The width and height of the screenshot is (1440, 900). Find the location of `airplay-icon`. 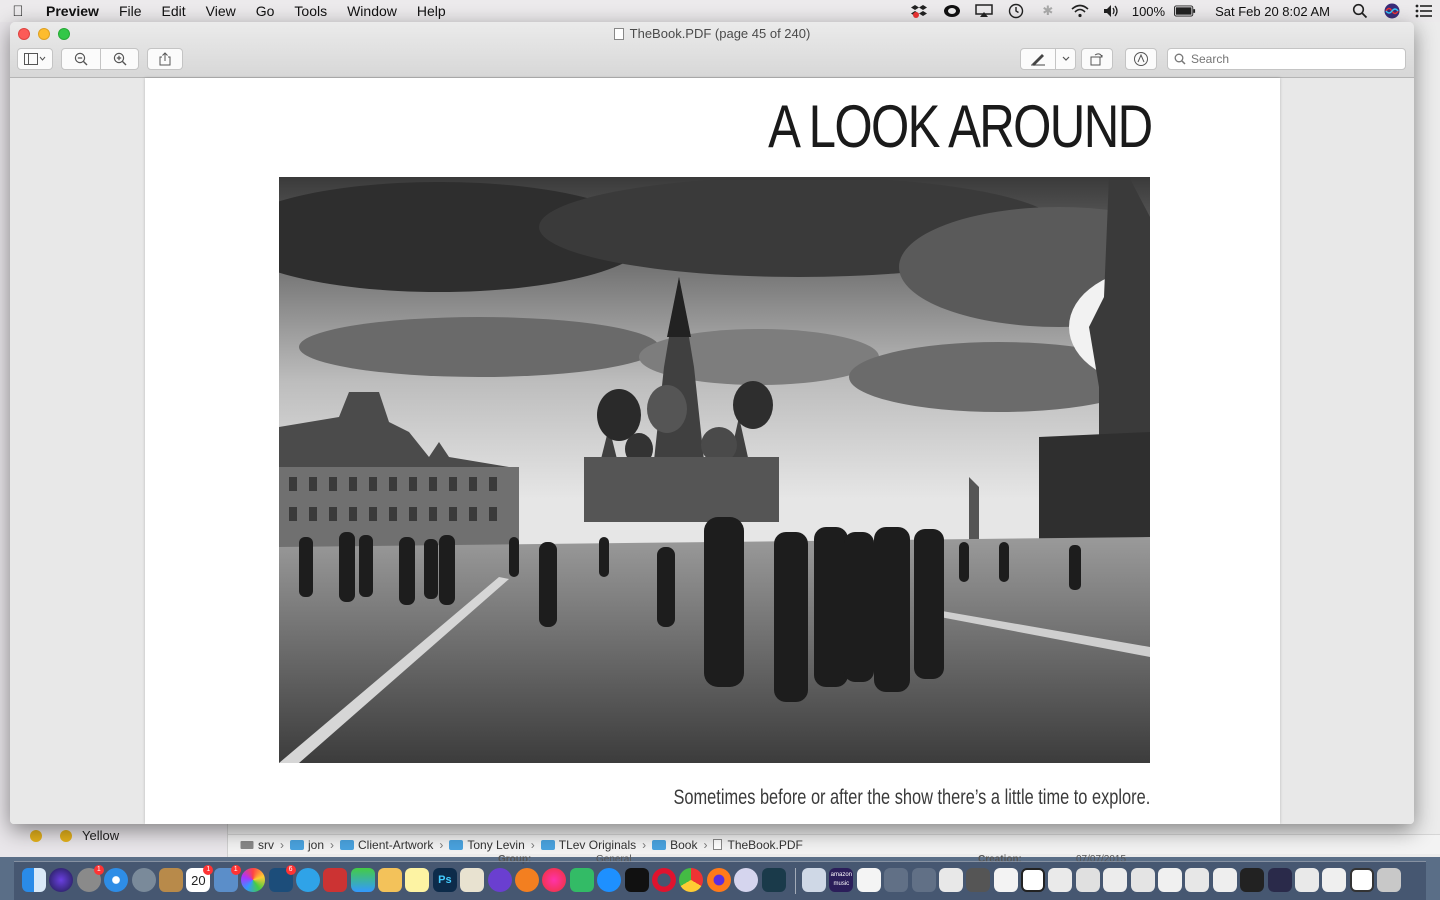

airplay-icon is located at coordinates (984, 11).